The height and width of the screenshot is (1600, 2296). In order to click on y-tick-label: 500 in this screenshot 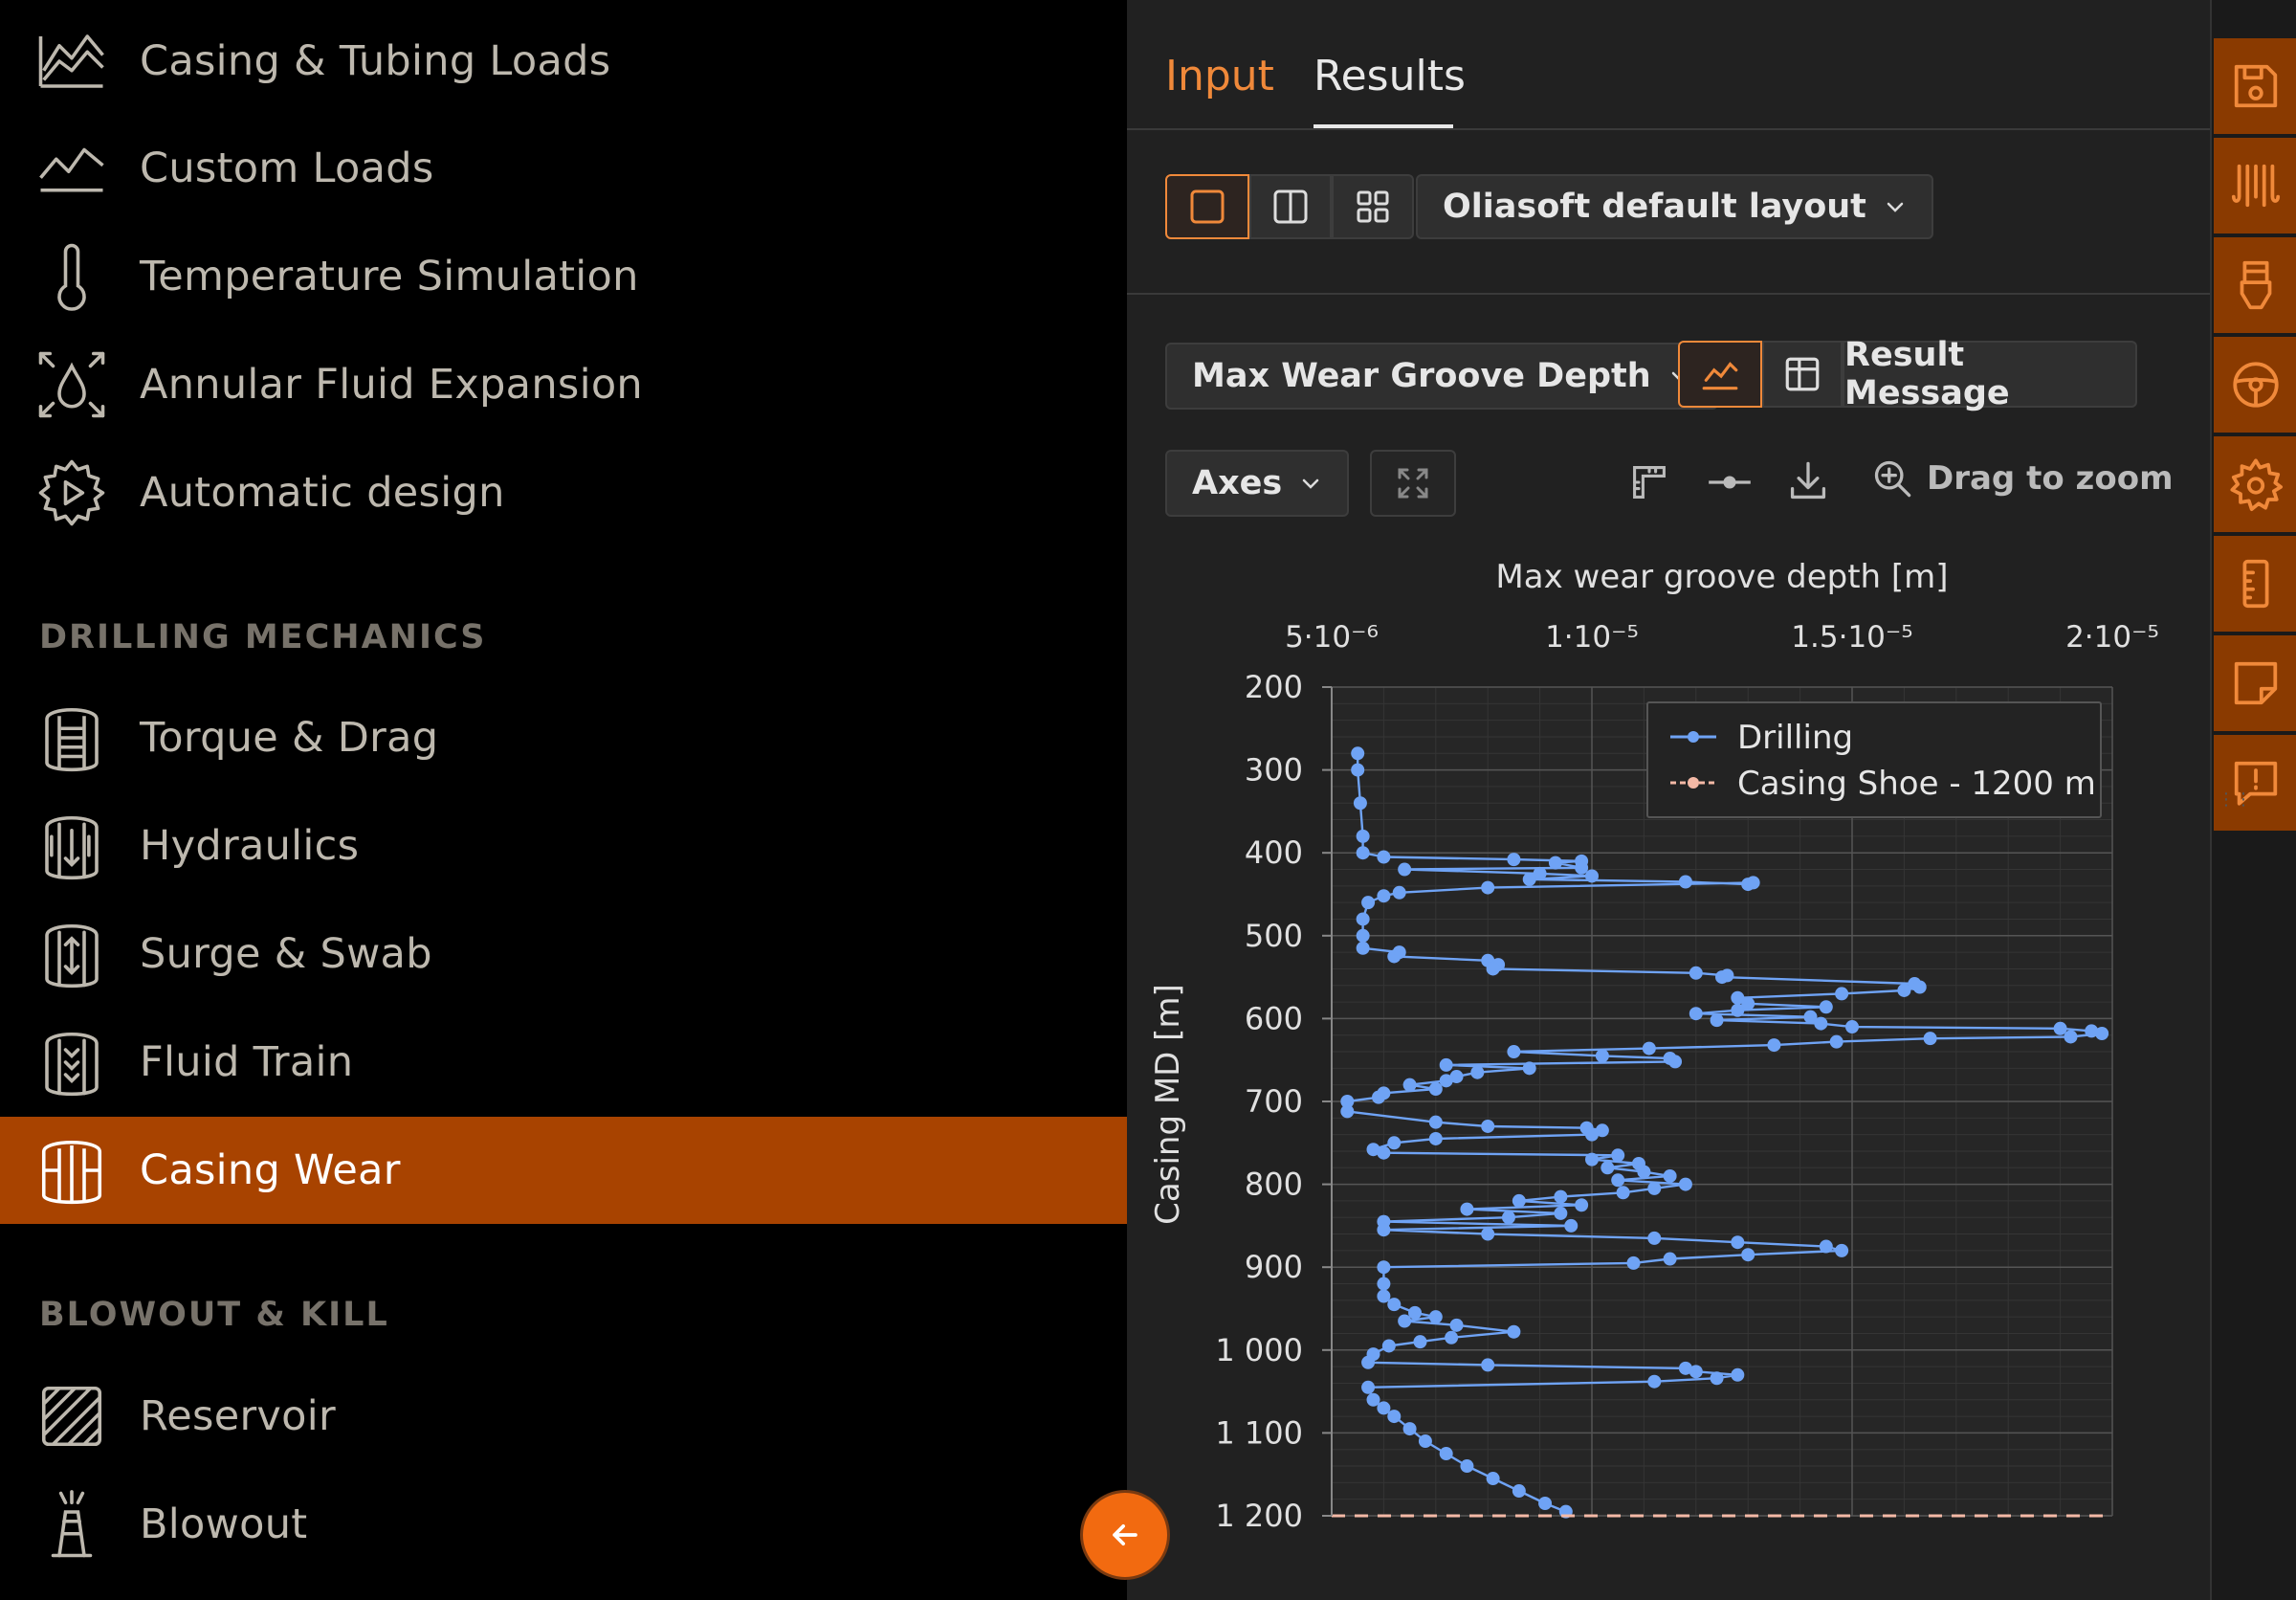, I will do `click(1274, 936)`.